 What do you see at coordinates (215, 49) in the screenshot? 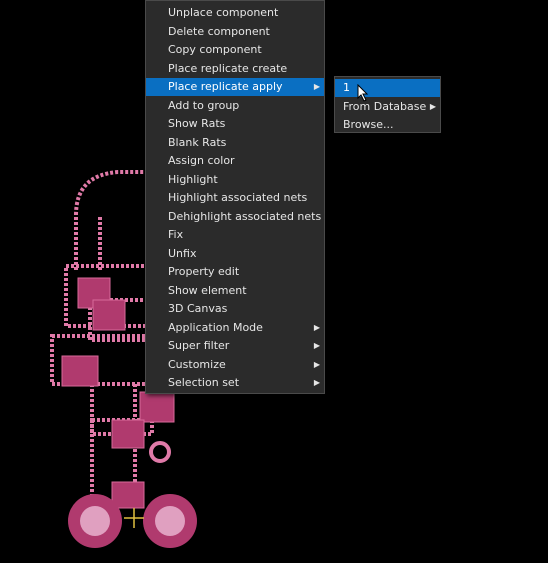
I see `menu-item-label: Copy component` at bounding box center [215, 49].